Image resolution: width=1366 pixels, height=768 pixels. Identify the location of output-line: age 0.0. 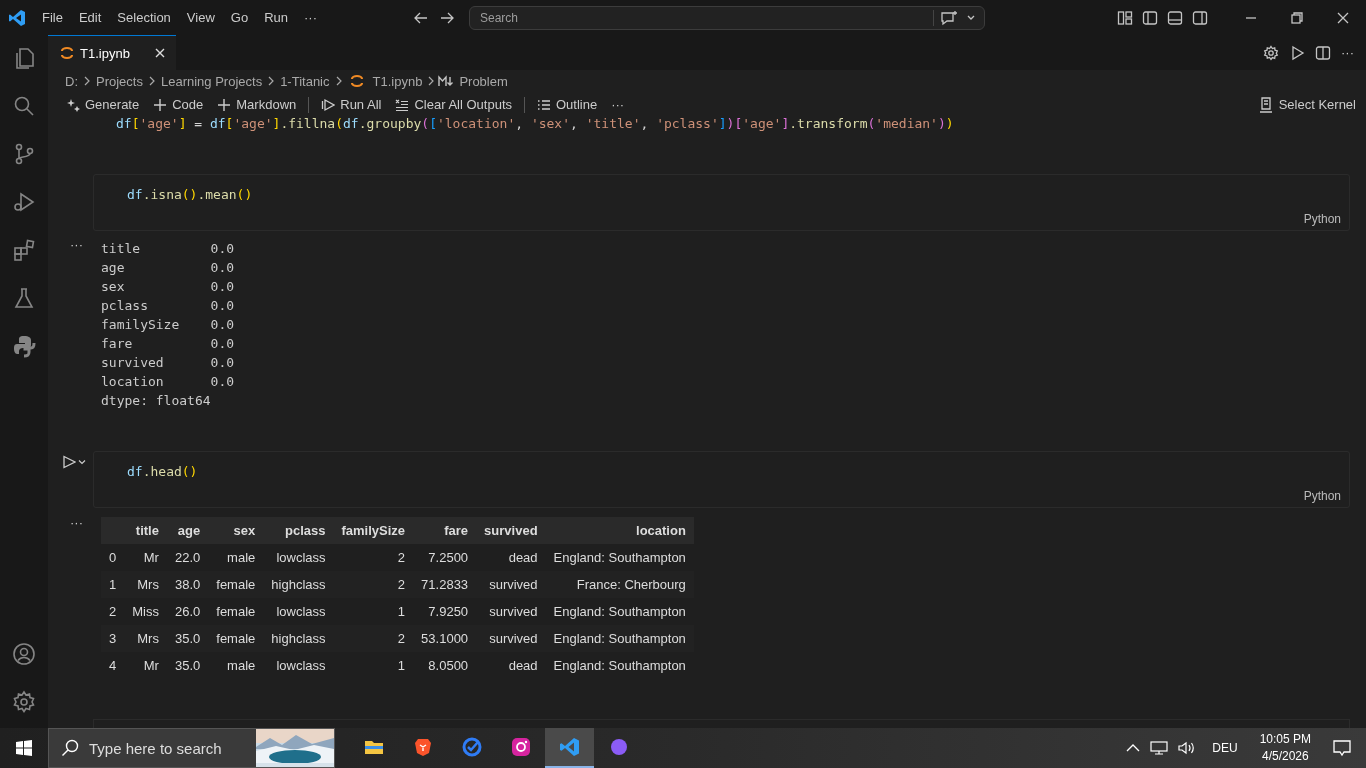
(167, 268).